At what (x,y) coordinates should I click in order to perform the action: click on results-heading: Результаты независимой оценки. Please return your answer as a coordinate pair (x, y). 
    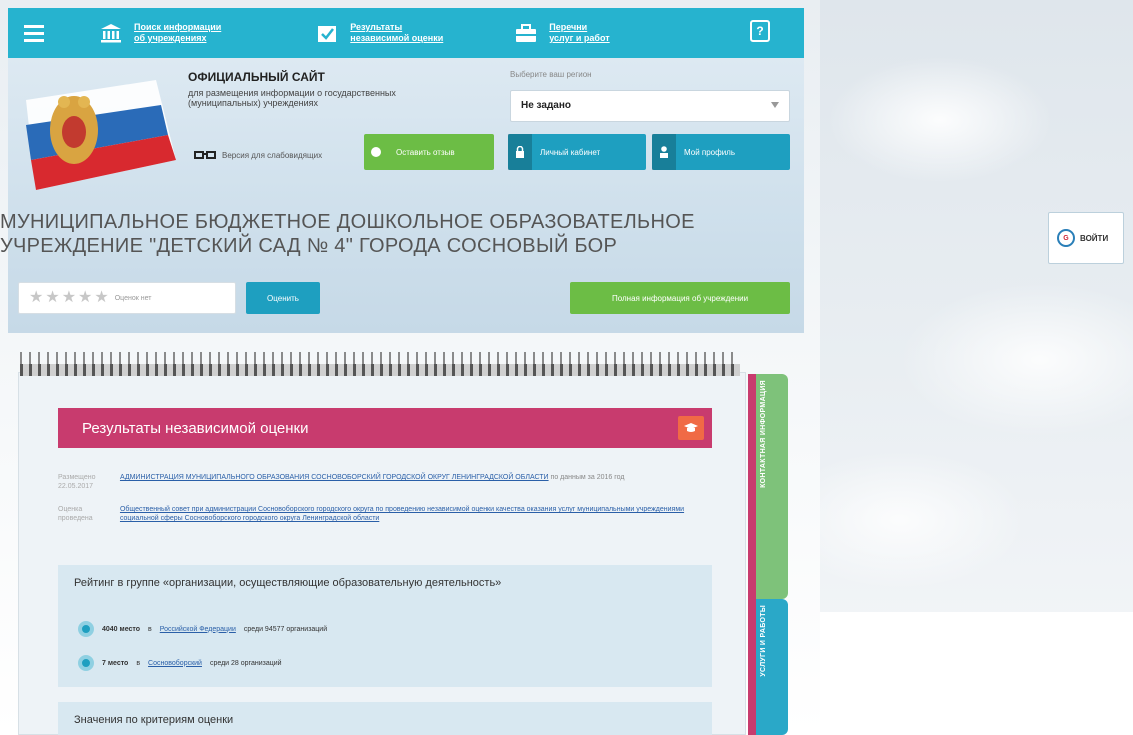
    Looking at the image, I should click on (385, 428).